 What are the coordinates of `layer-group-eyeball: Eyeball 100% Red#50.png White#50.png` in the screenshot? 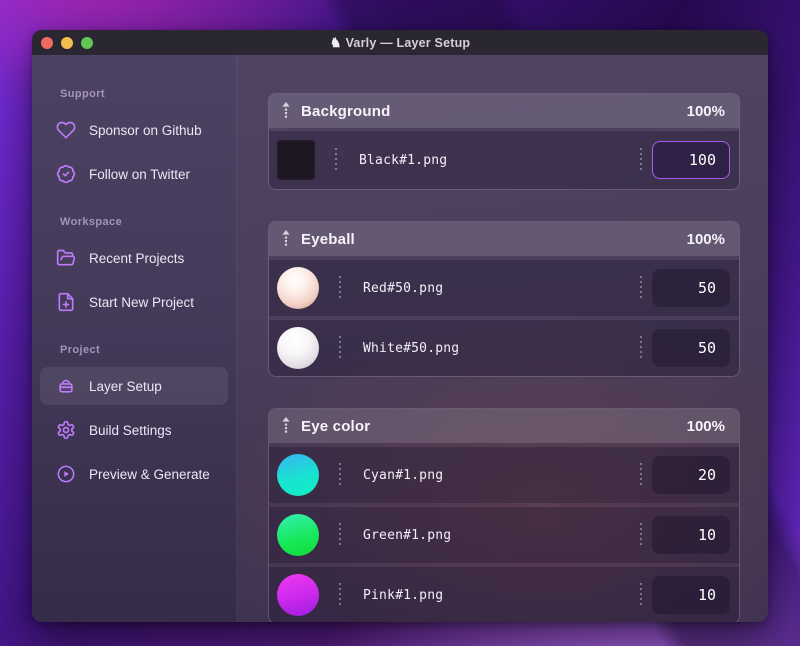 It's located at (504, 299).